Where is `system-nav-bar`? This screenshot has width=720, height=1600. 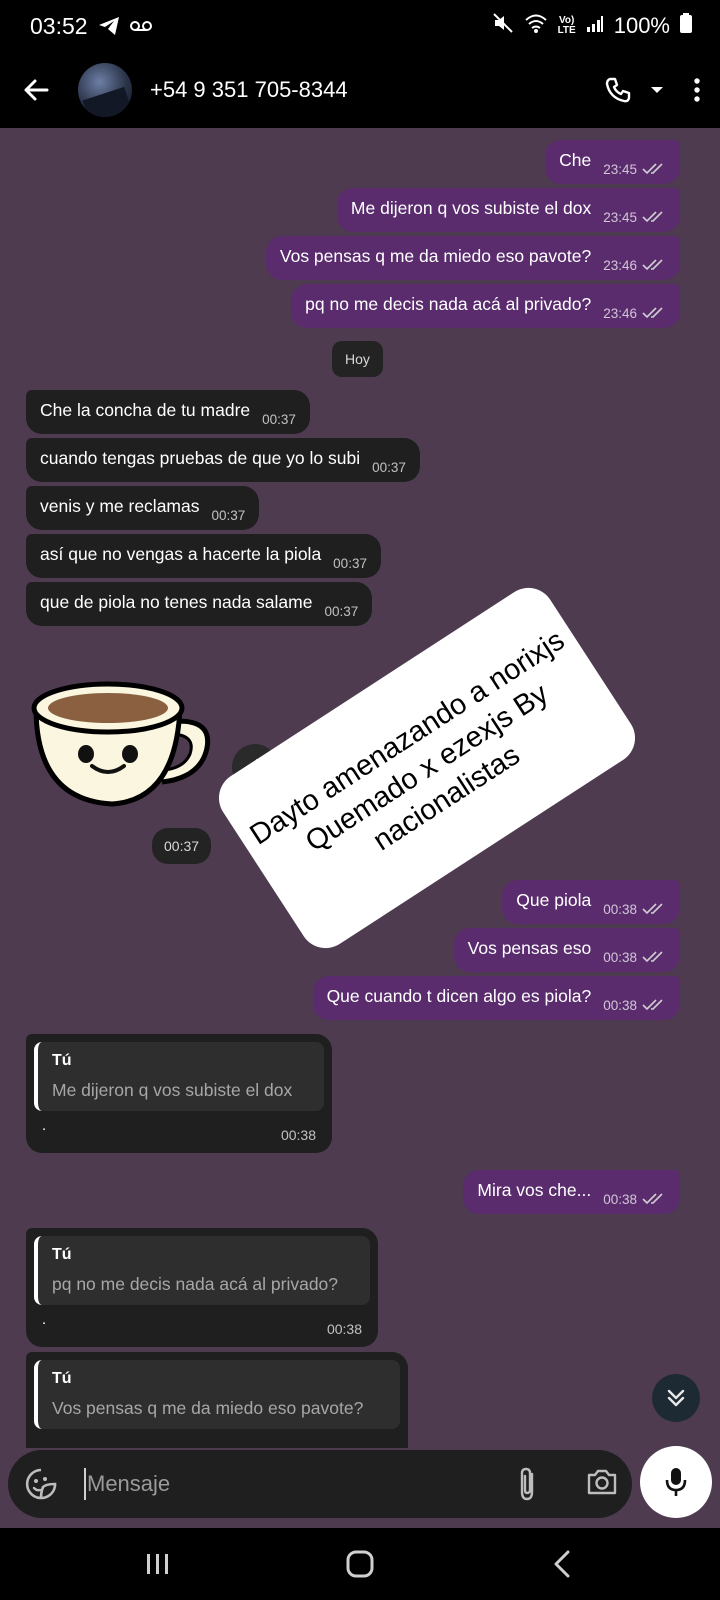
system-nav-bar is located at coordinates (360, 1564).